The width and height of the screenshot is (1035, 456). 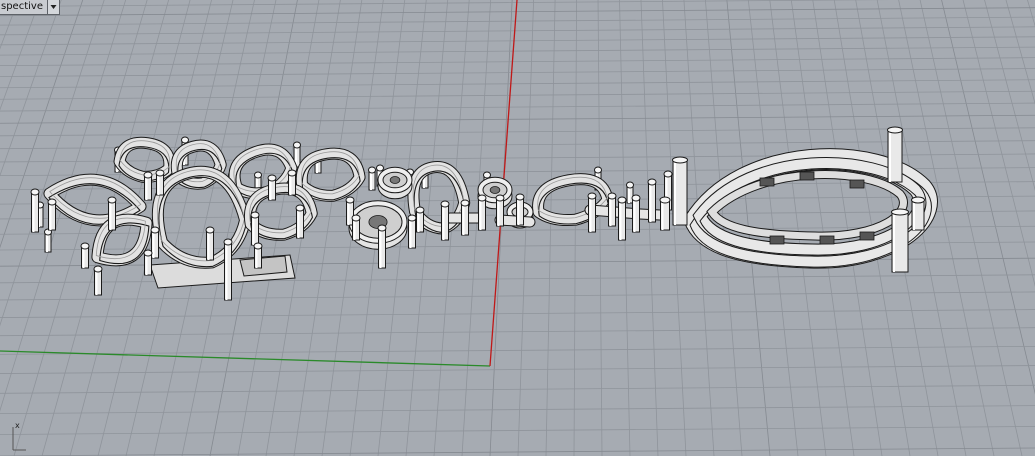 I want to click on connector-bar, so click(x=515, y=221).